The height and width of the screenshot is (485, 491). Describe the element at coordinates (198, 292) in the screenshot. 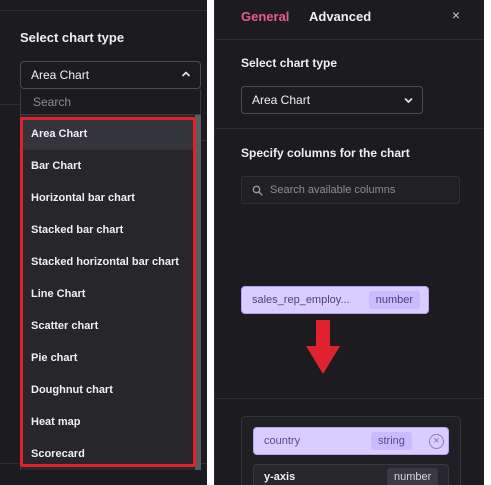

I see `options-scrollbar` at that location.